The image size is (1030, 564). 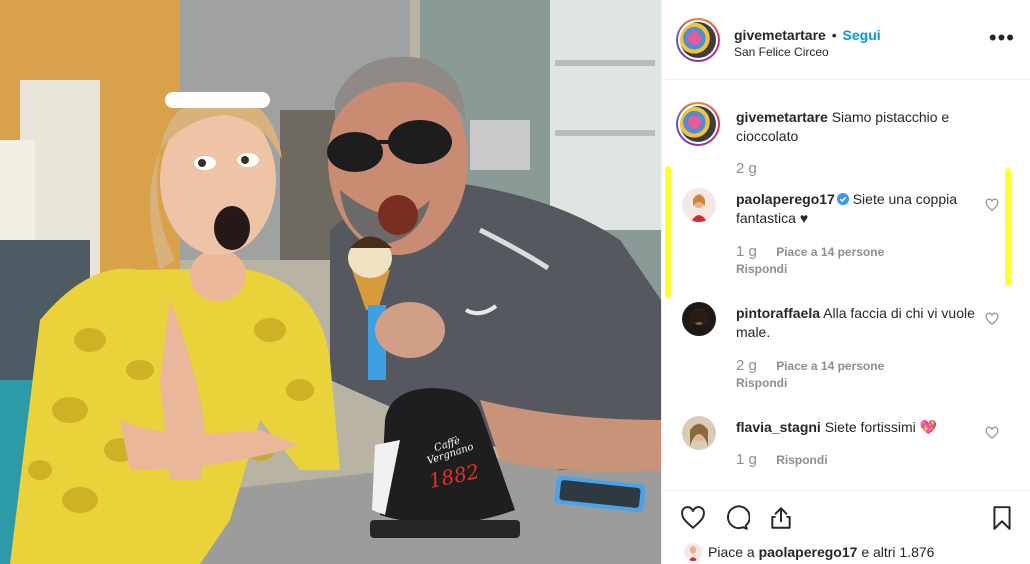 What do you see at coordinates (731, 552) in the screenshot?
I see `likes-prefix: Piace a` at bounding box center [731, 552].